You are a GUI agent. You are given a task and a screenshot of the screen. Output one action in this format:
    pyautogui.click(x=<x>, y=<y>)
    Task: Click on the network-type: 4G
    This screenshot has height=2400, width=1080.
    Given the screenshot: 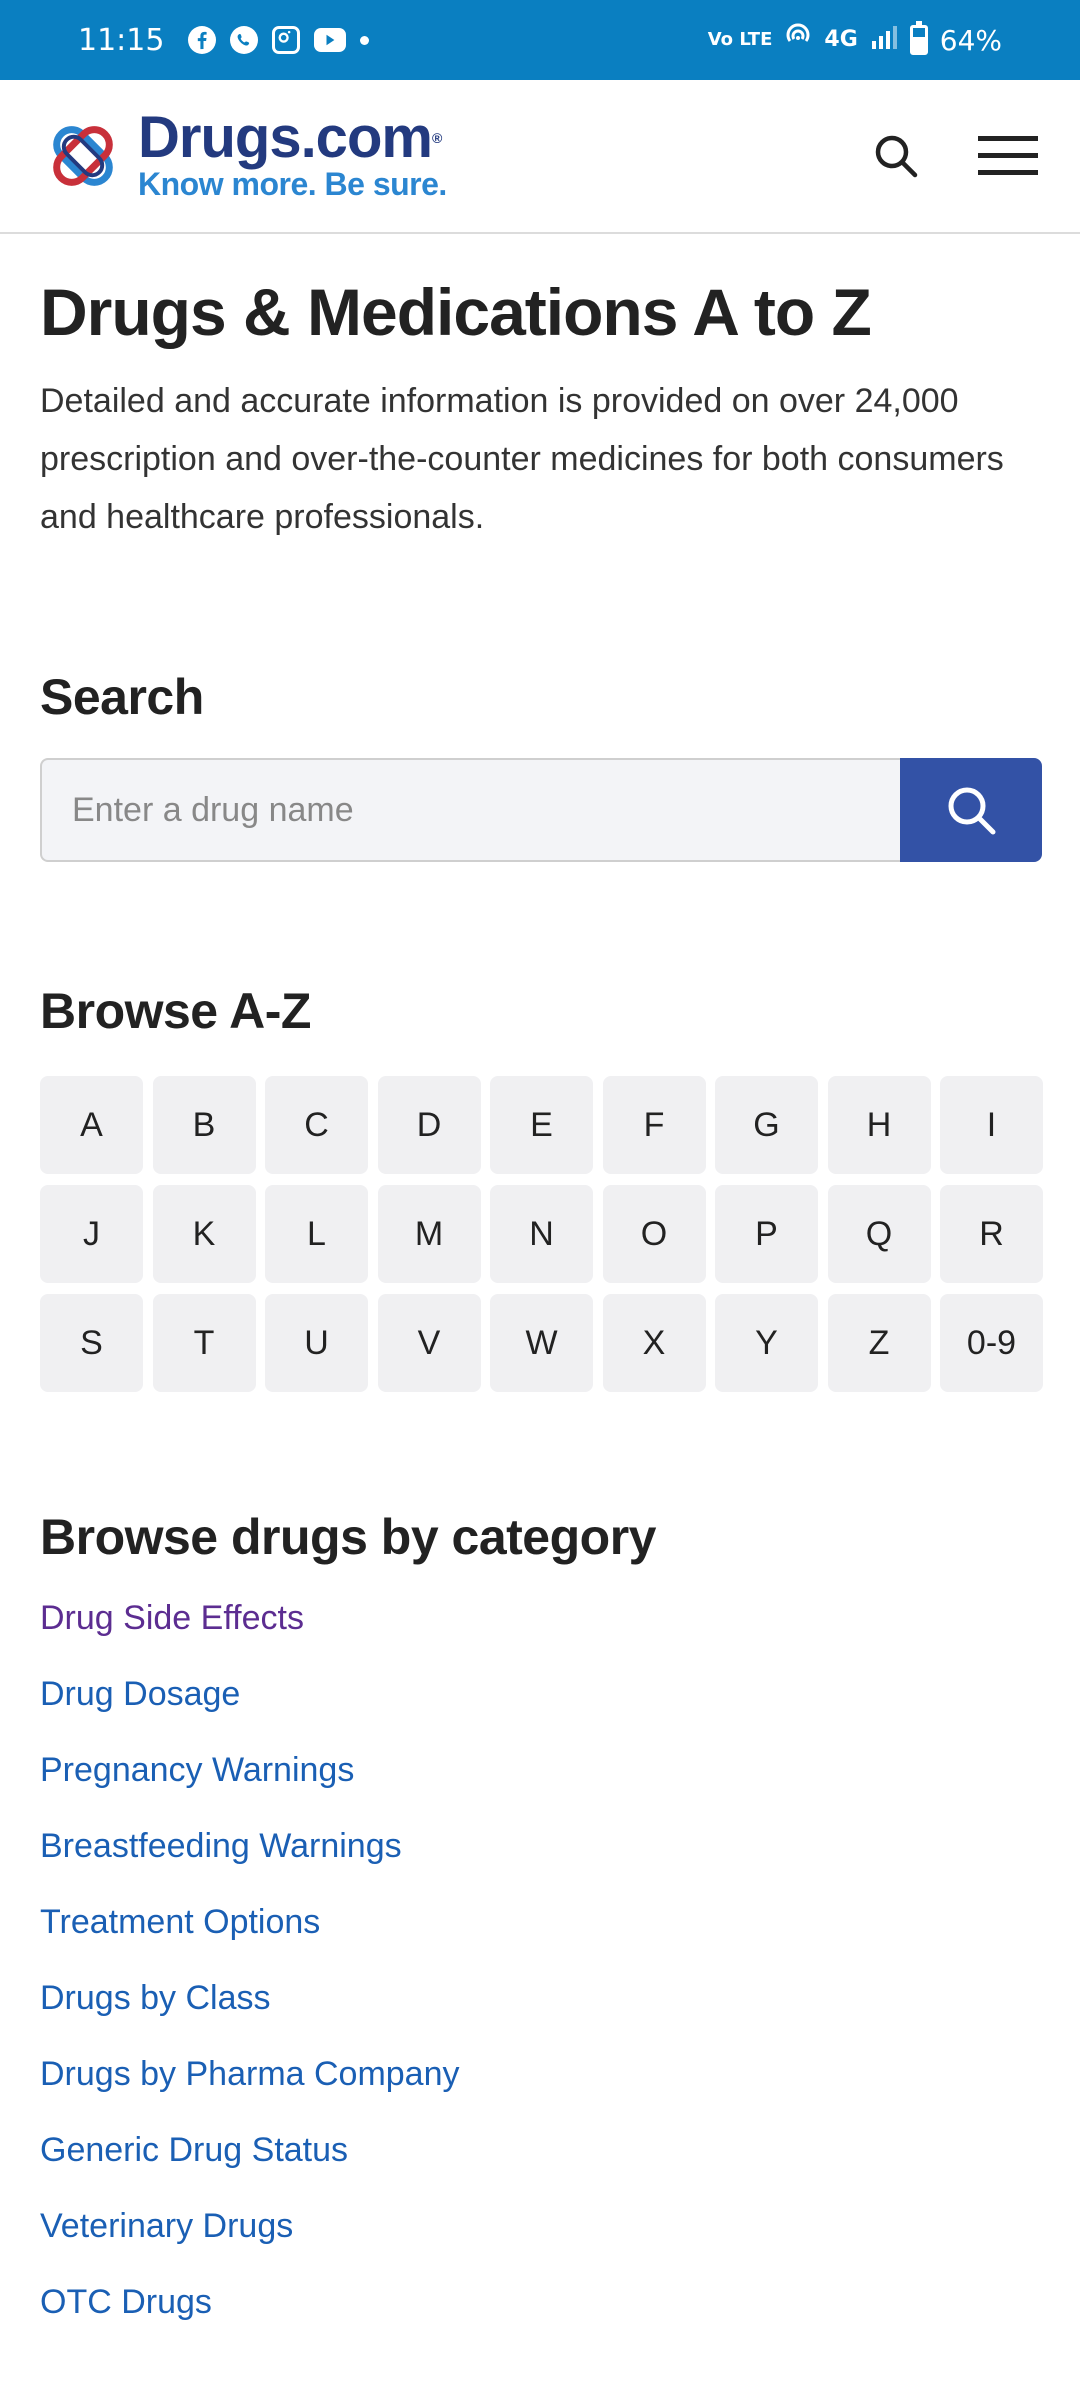 What is the action you would take?
    pyautogui.click(x=841, y=39)
    